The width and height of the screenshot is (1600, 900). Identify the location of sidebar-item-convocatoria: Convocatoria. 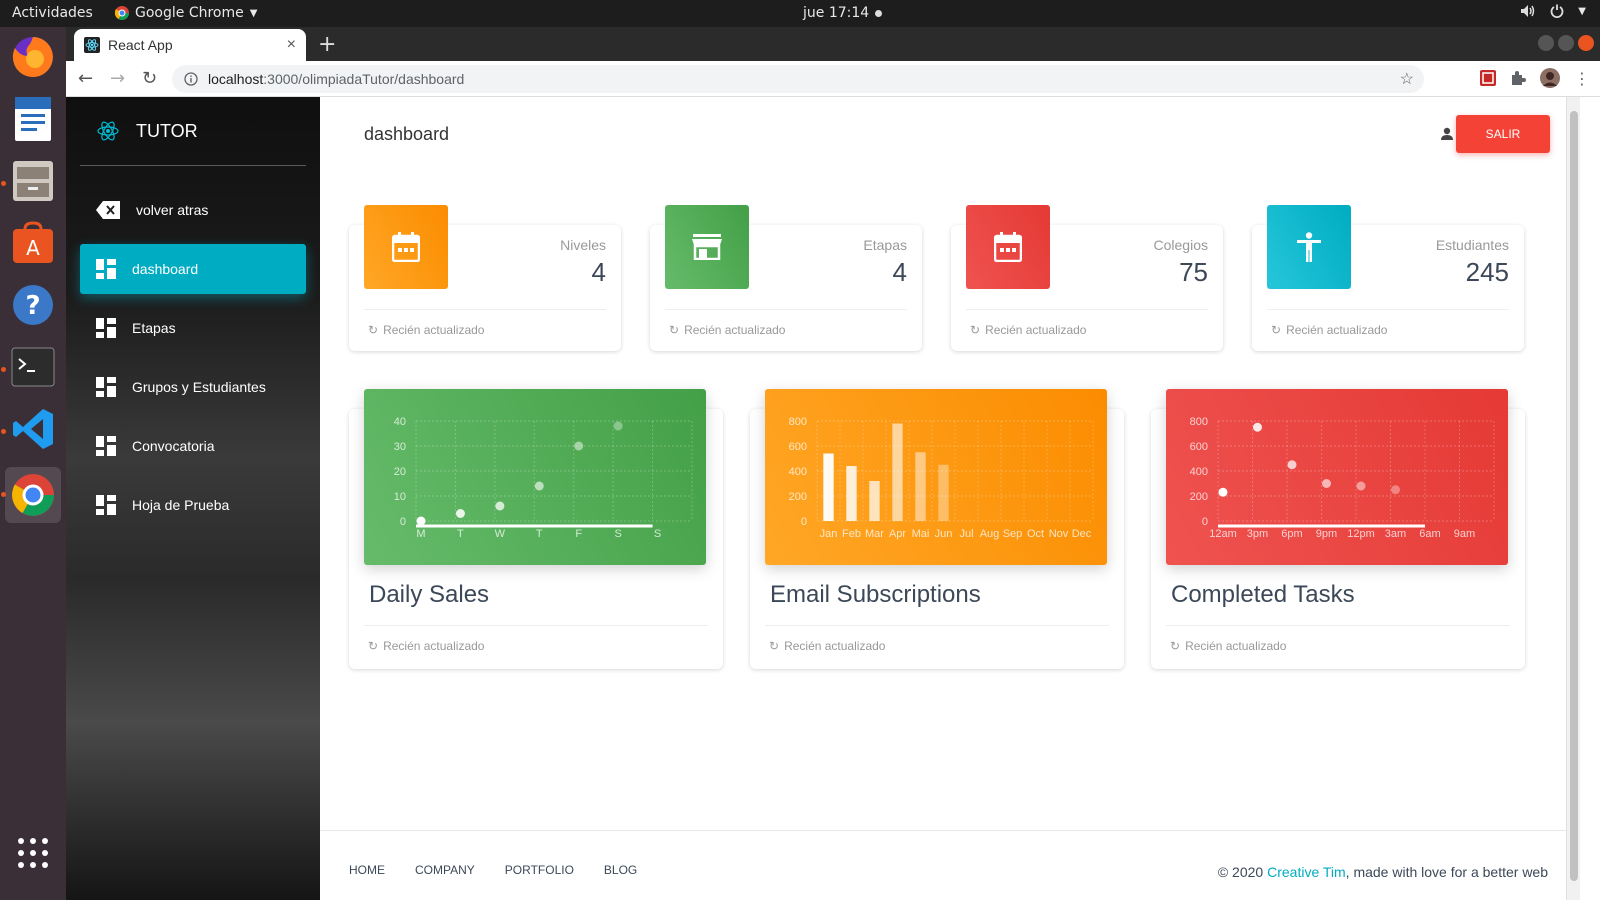
(193, 446).